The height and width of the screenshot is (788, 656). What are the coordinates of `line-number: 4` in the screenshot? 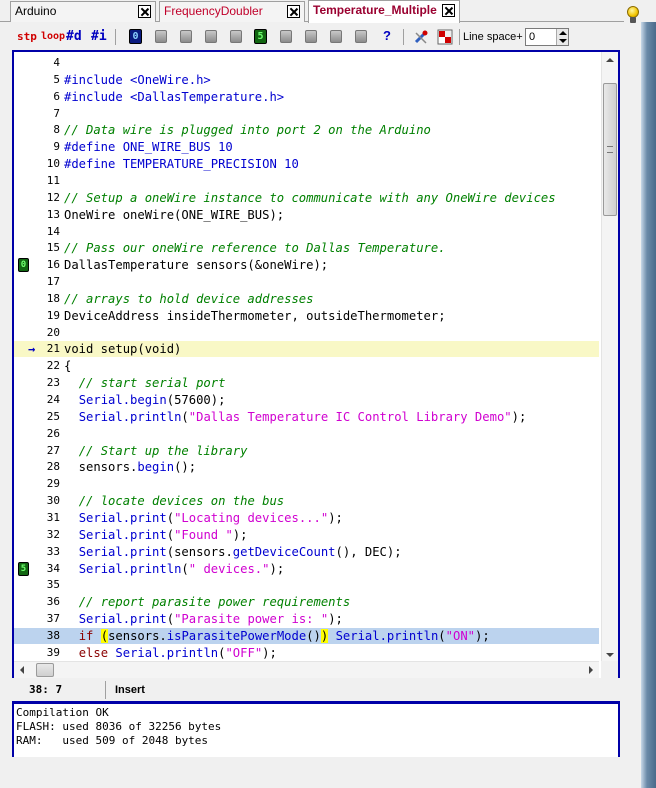 It's located at (56, 62).